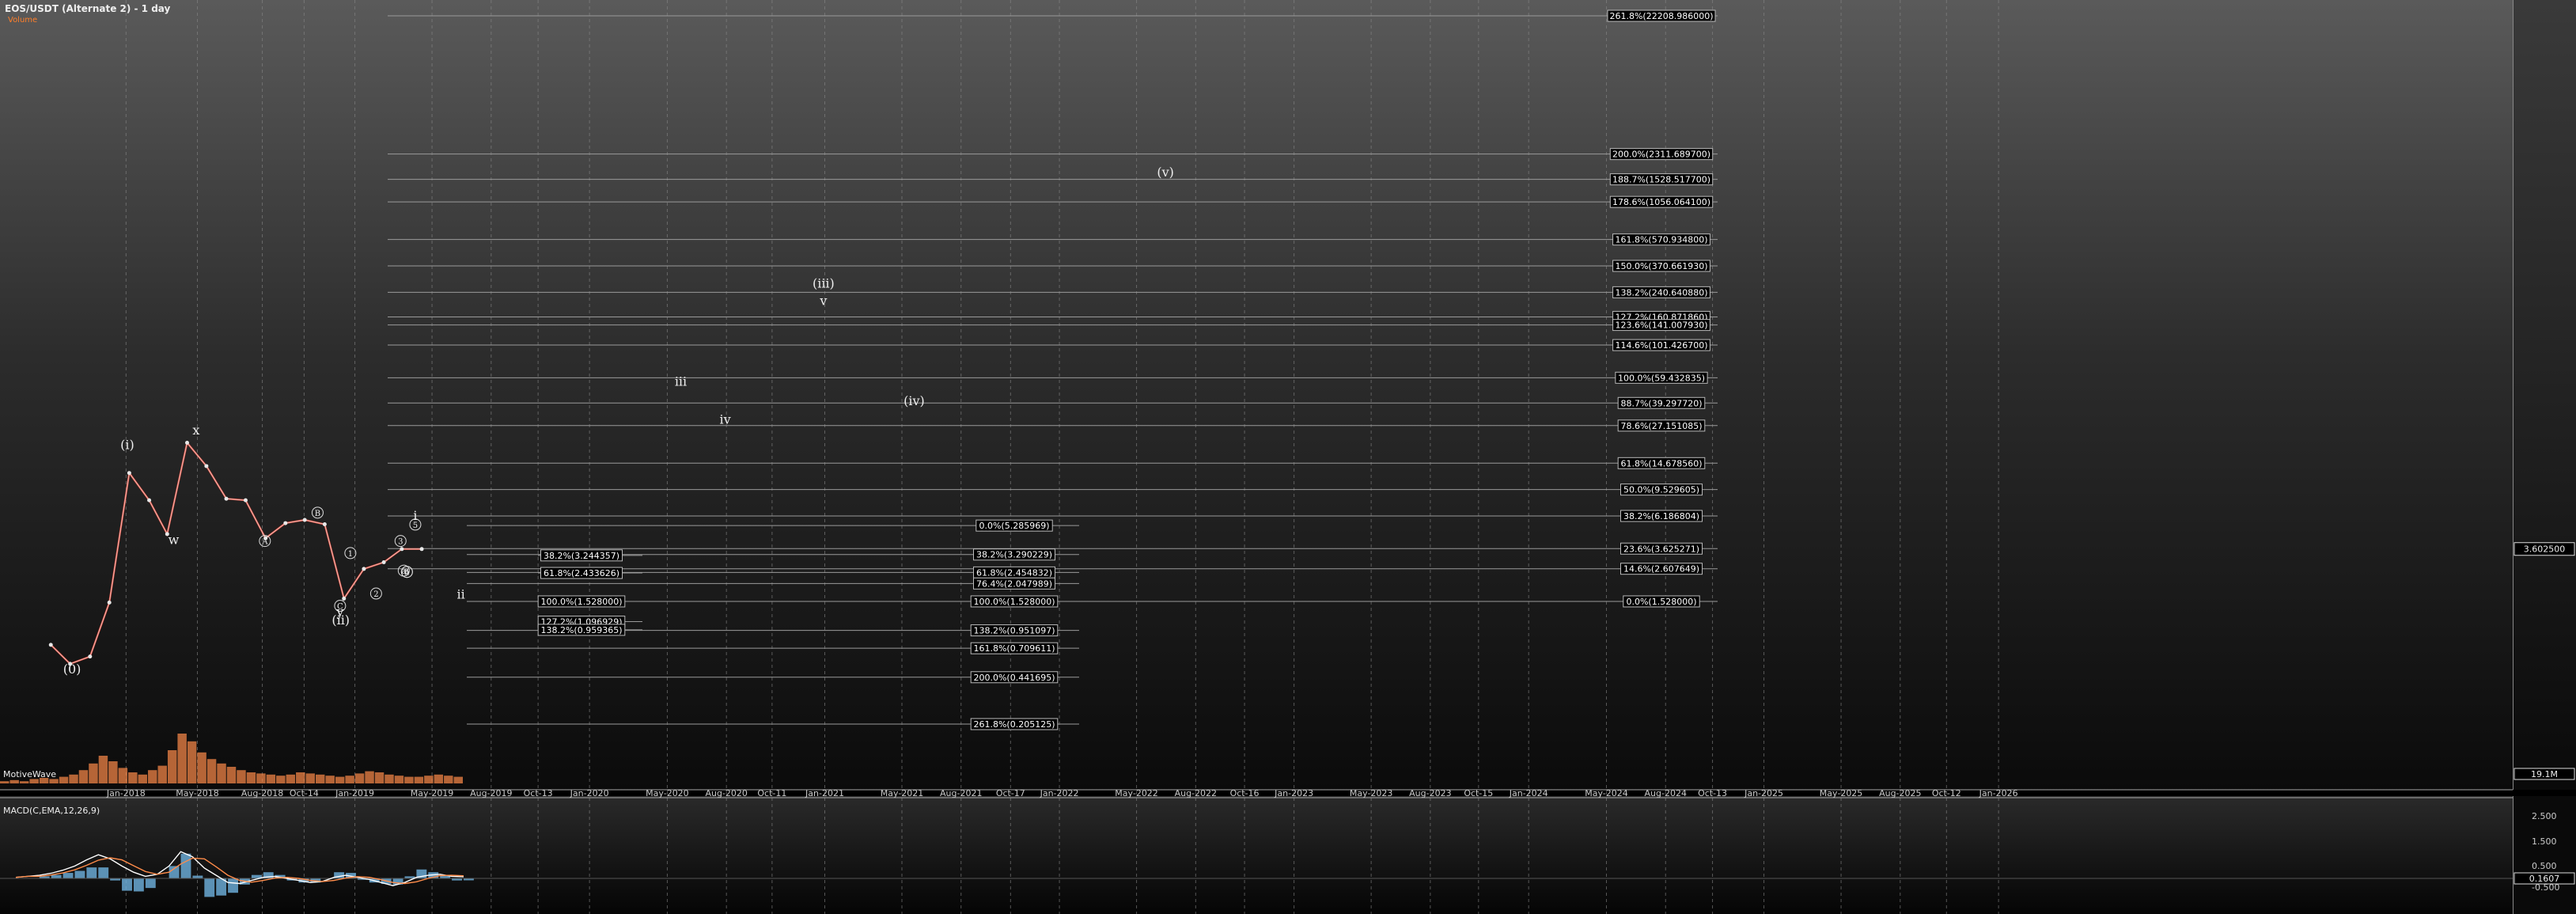 The image size is (2576, 914). Describe the element at coordinates (1661, 426) in the screenshot. I see `fib-level-label: 78.6%(27.151085)` at that location.